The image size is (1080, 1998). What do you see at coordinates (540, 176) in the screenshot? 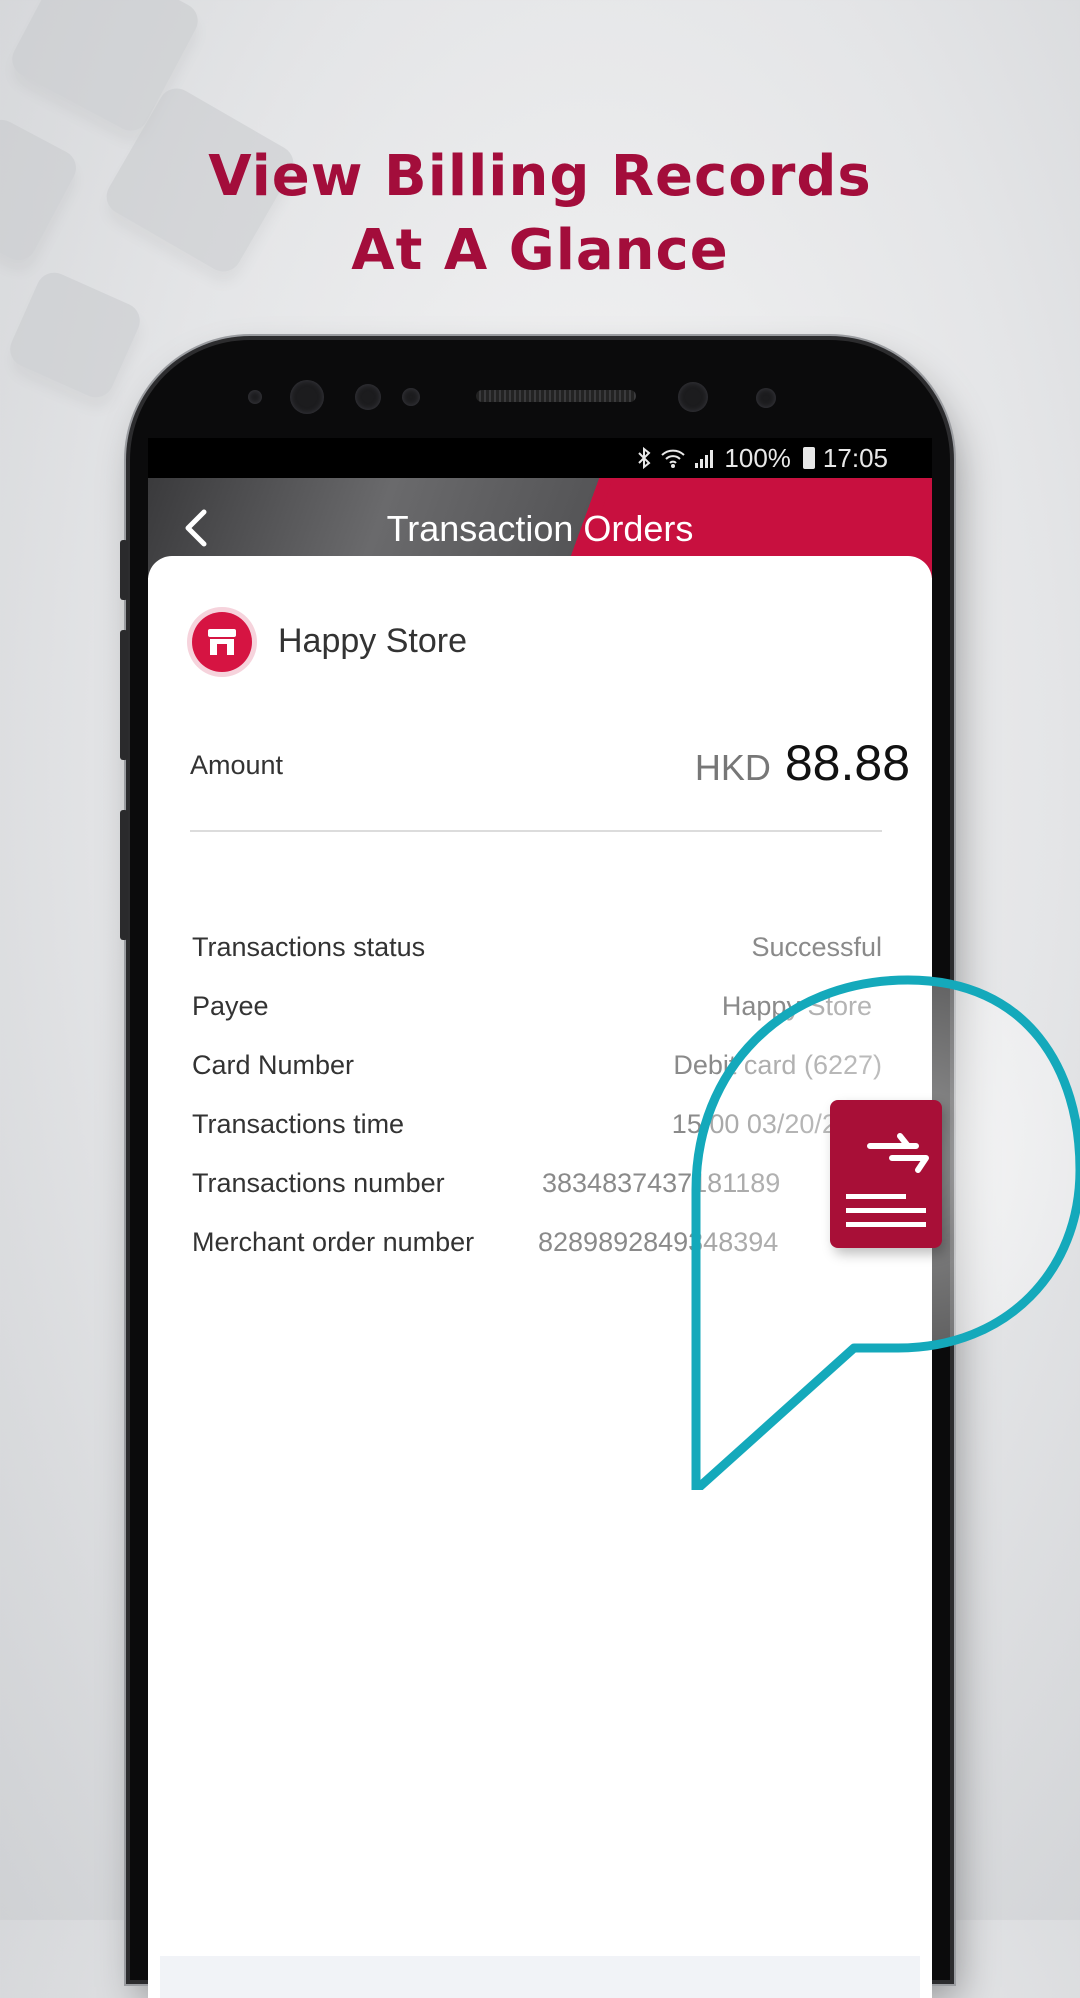
I see `headline-line-1: View Billing Records` at bounding box center [540, 176].